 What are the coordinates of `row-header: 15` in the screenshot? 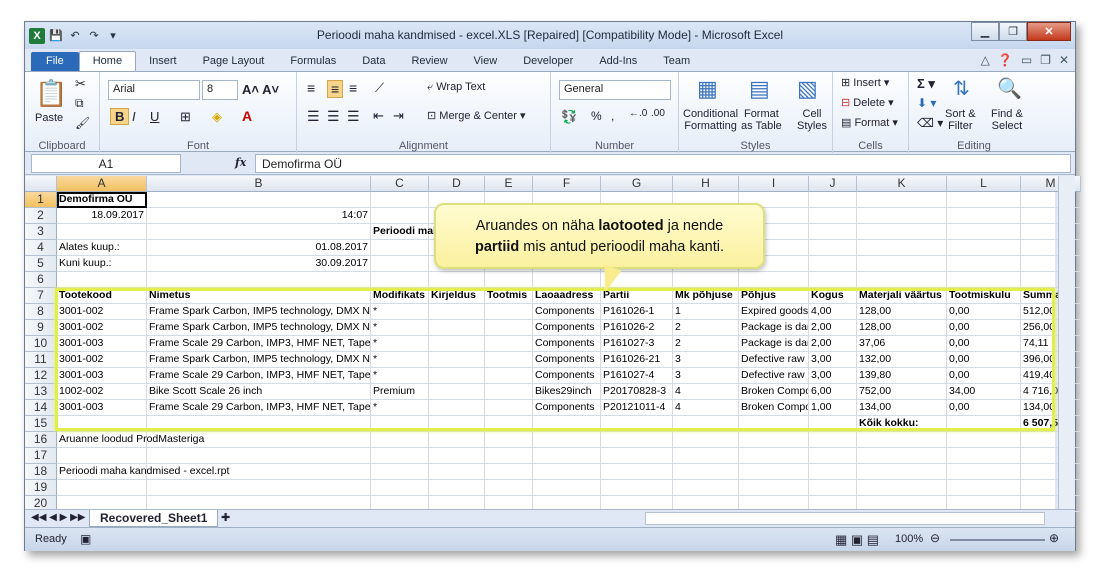 It's located at (41, 424).